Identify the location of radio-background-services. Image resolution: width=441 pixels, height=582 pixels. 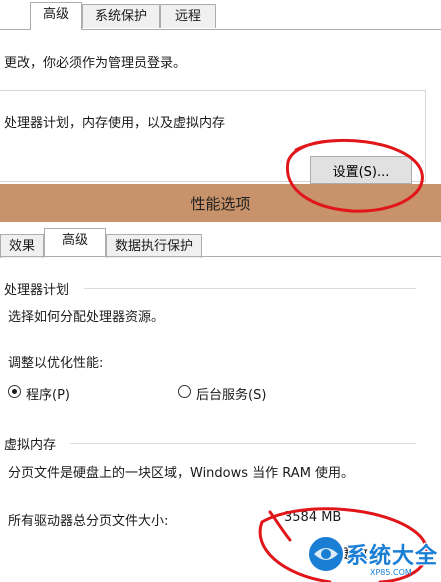
(184, 391).